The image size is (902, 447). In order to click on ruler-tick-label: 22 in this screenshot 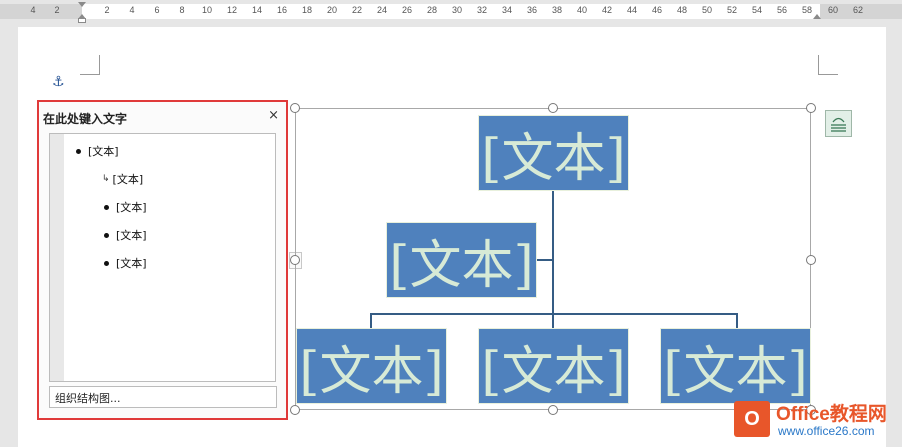, I will do `click(357, 10)`.